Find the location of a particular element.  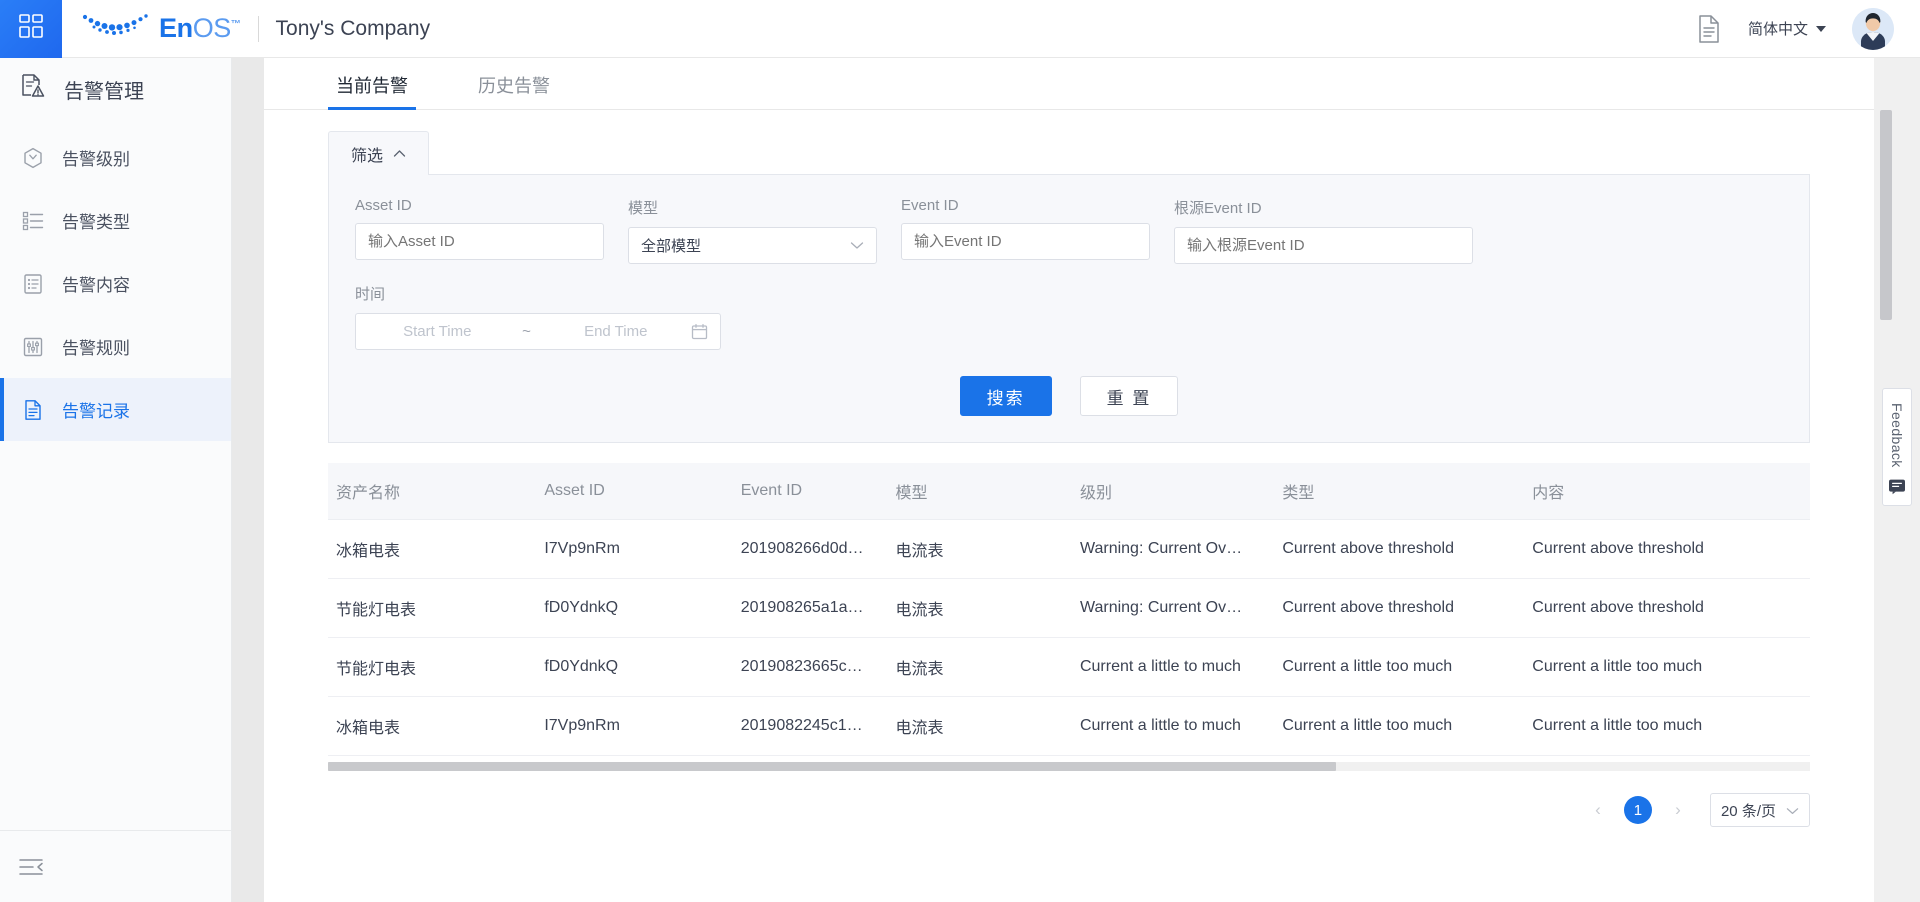

sidebar-item-alert-rule: 告警规则 is located at coordinates (115, 346).